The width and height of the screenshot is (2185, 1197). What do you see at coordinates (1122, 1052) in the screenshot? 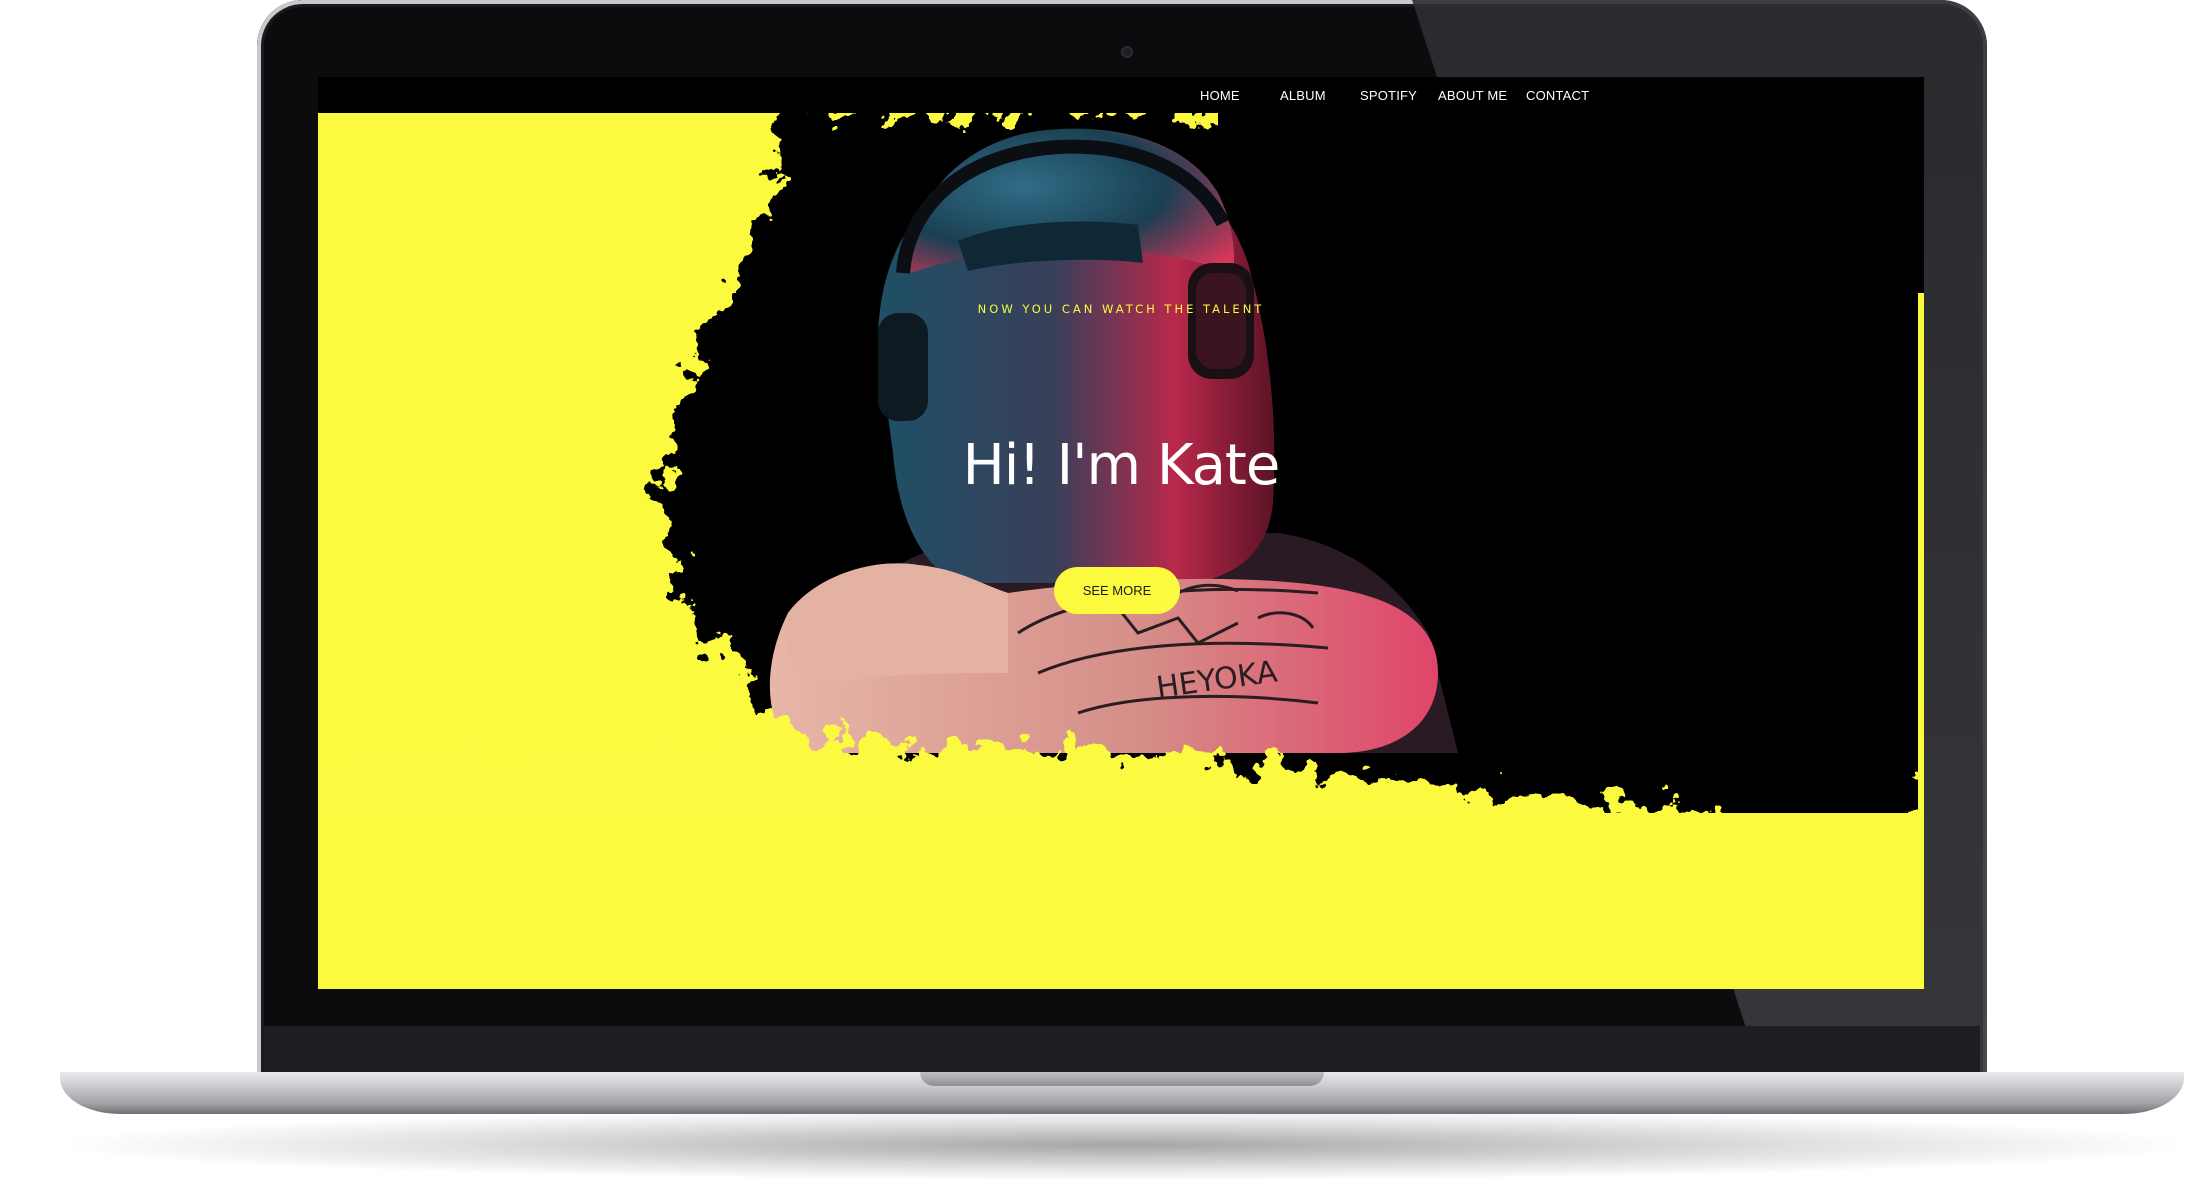
I see `laptop-chin` at bounding box center [1122, 1052].